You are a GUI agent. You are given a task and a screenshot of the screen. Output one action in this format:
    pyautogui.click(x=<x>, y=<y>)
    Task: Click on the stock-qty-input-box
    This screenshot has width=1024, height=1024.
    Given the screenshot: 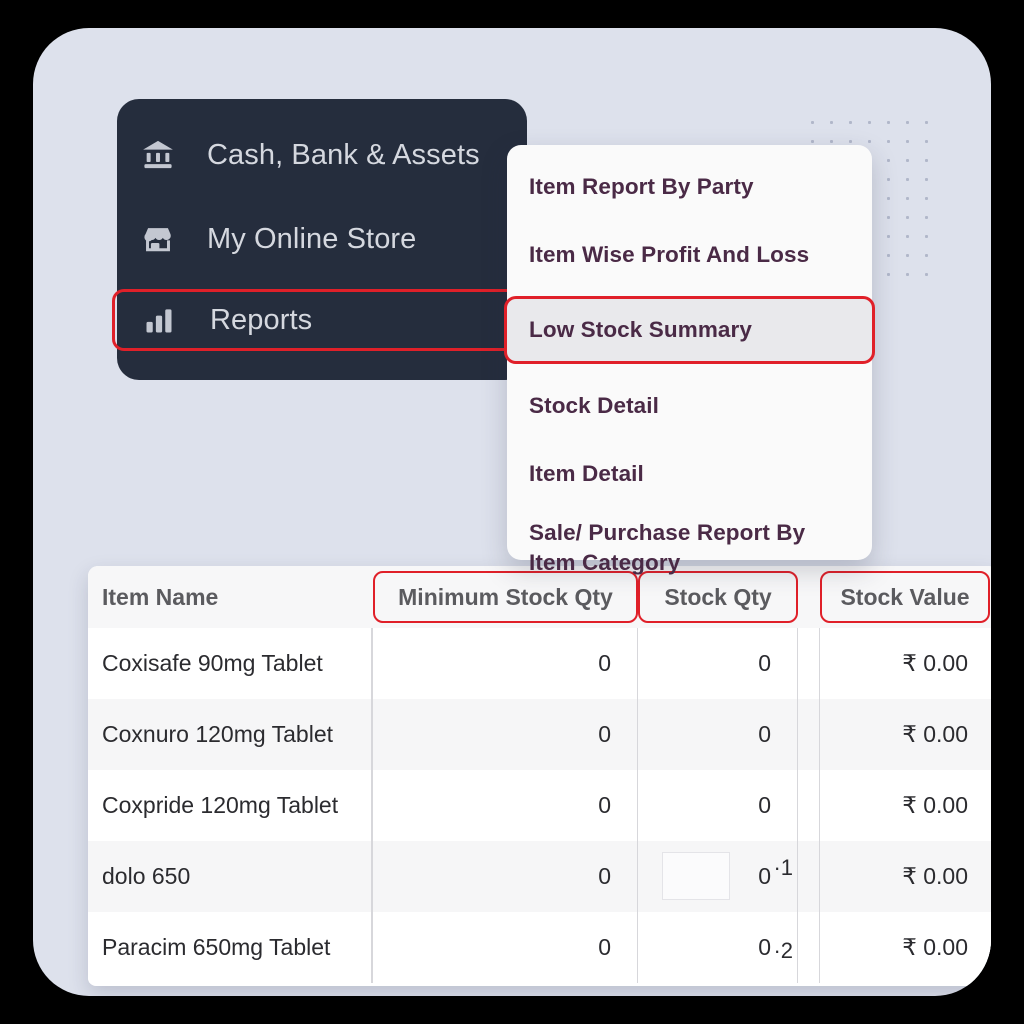 What is the action you would take?
    pyautogui.click(x=696, y=876)
    